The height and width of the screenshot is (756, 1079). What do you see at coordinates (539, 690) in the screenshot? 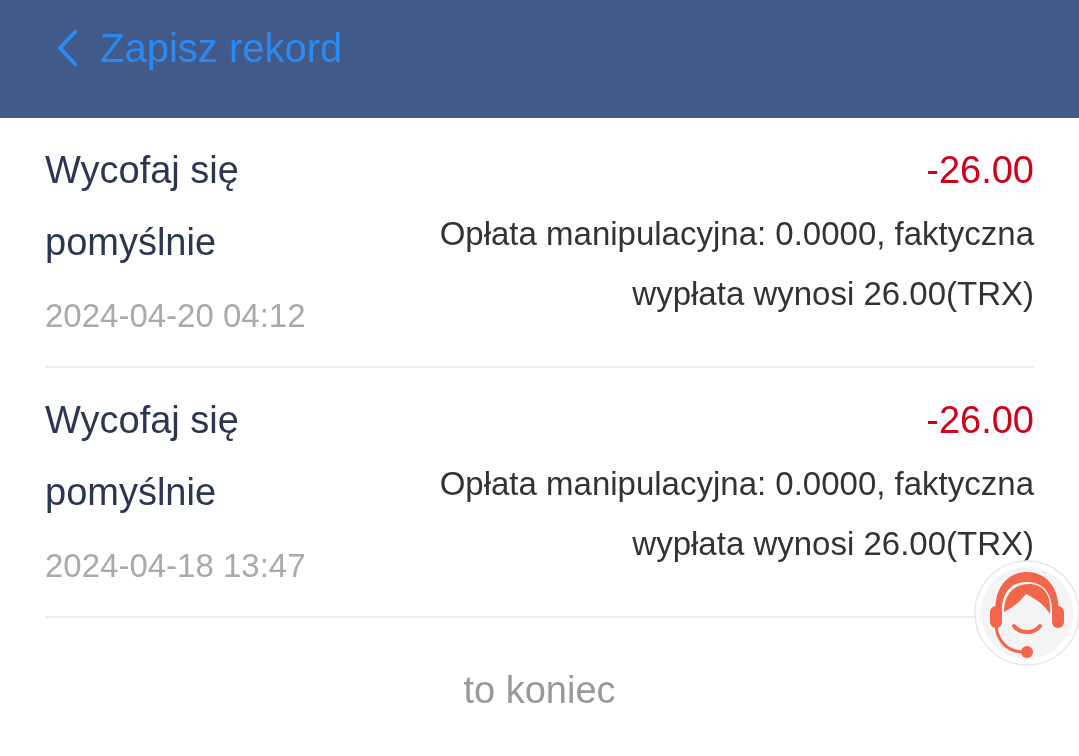
I see `end-of-list-text: to koniec` at bounding box center [539, 690].